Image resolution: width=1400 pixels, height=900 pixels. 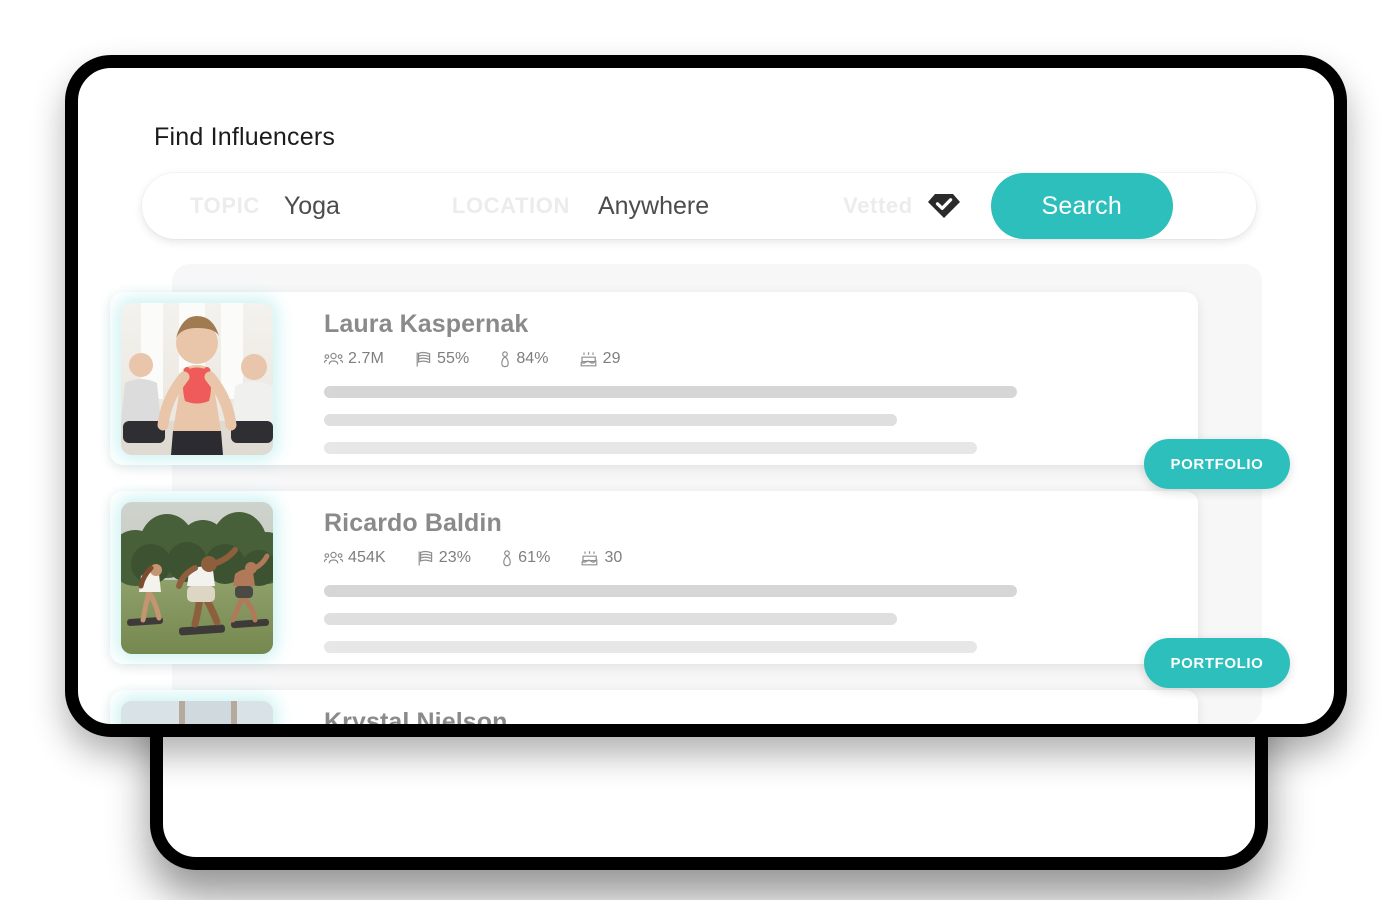 What do you see at coordinates (510, 205) in the screenshot?
I see `location-field-label: LOCATION` at bounding box center [510, 205].